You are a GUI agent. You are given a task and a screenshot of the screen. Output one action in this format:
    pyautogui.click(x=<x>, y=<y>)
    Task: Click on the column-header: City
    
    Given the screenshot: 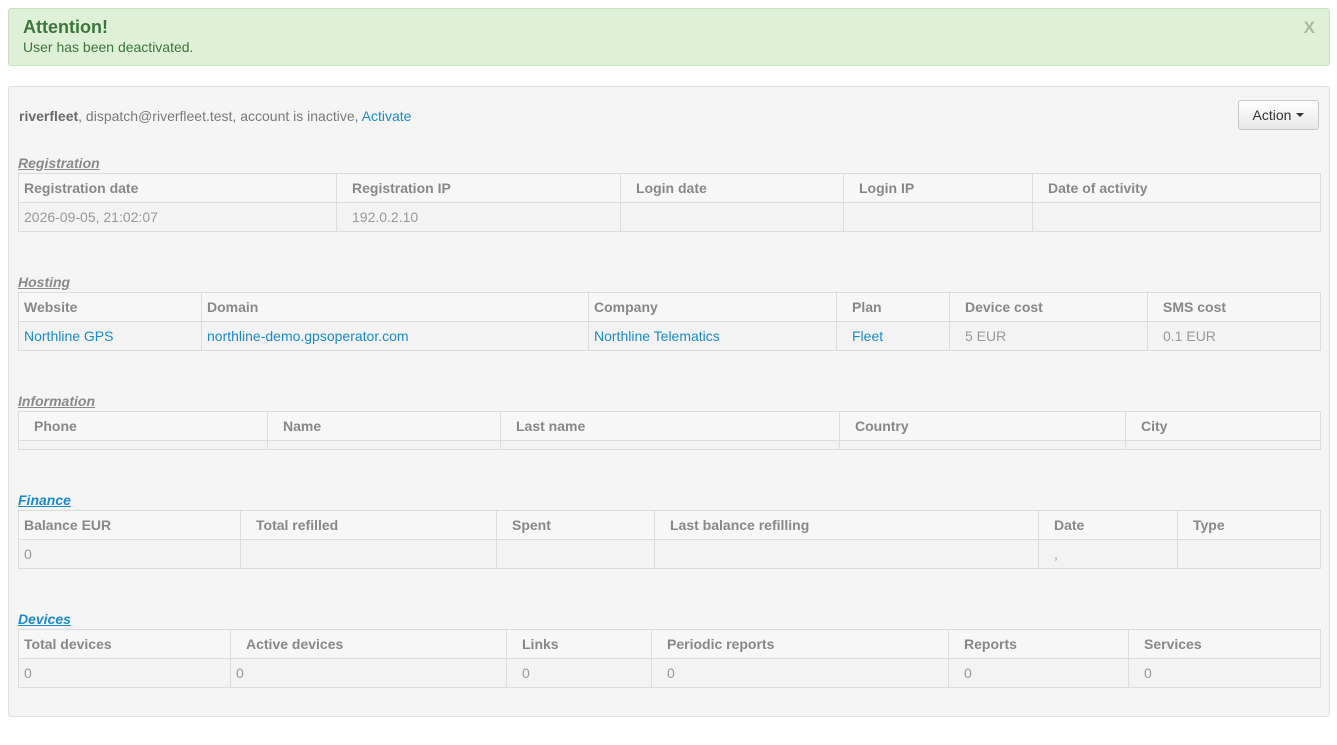 What is the action you would take?
    pyautogui.click(x=1223, y=426)
    